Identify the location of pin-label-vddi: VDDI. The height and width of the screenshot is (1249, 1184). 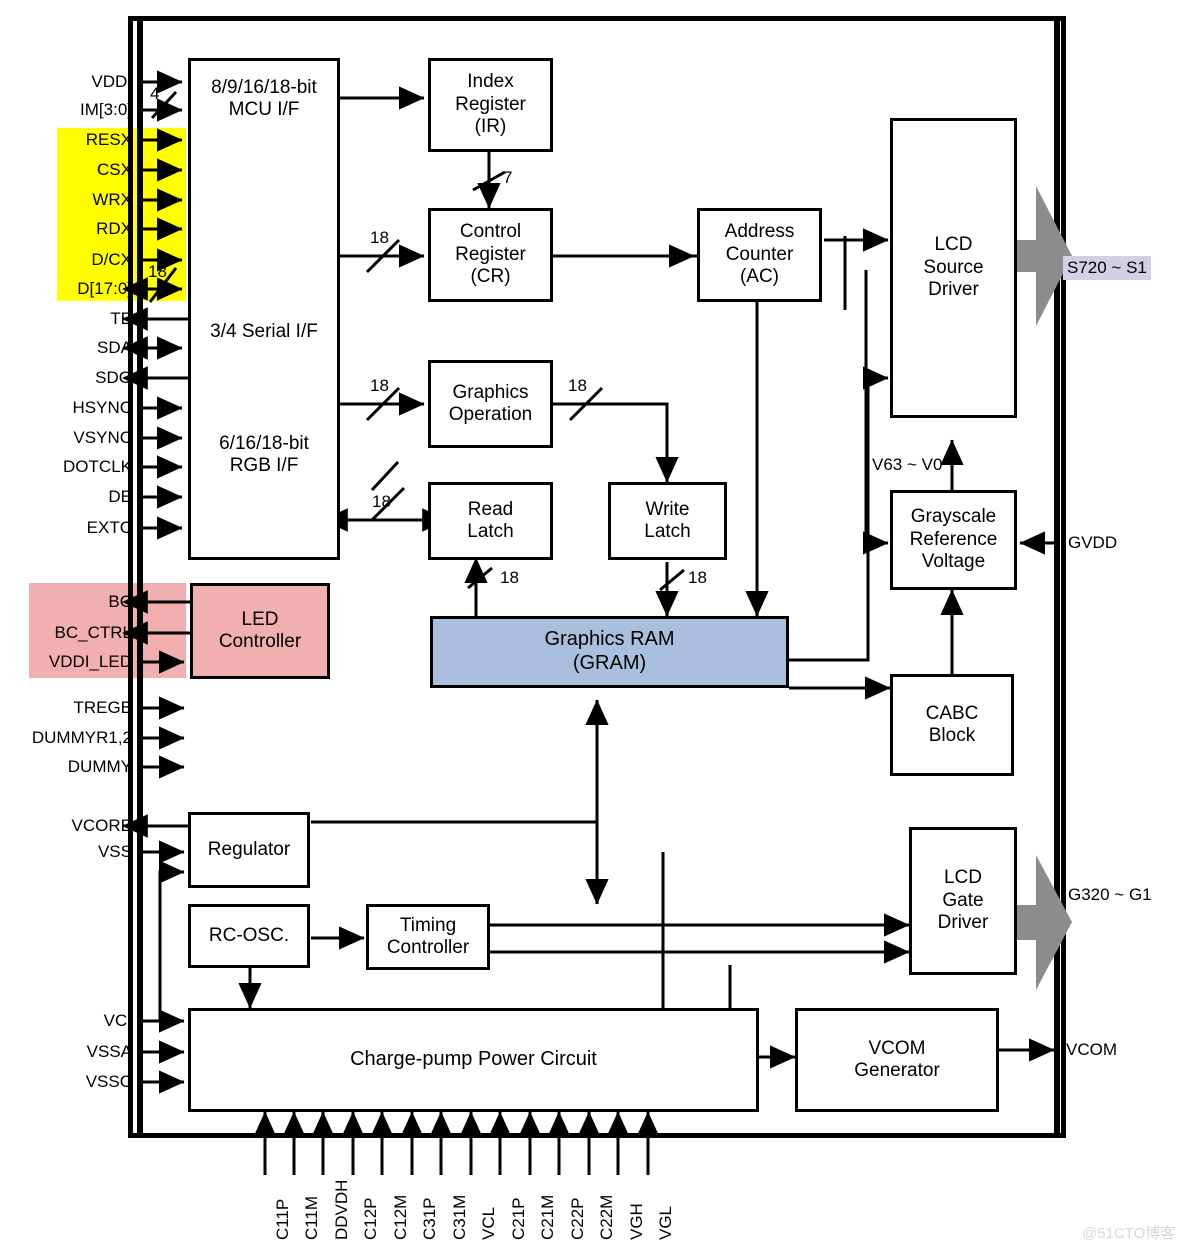
(111, 81).